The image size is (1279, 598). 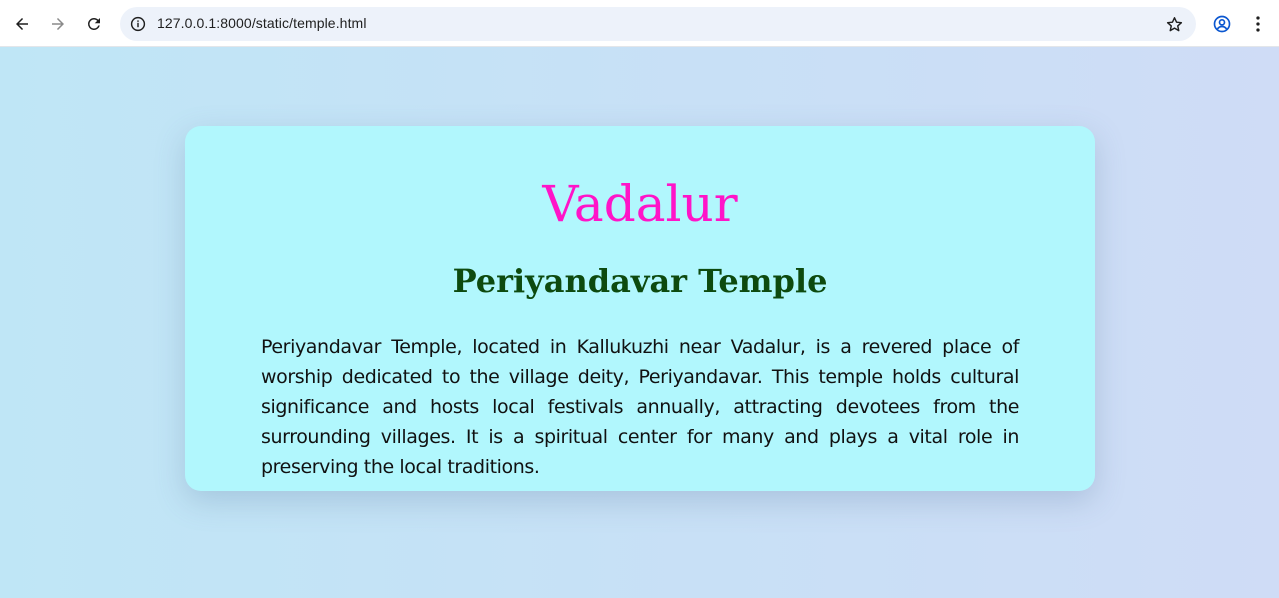 I want to click on place-title: Vadalur, so click(x=640, y=204).